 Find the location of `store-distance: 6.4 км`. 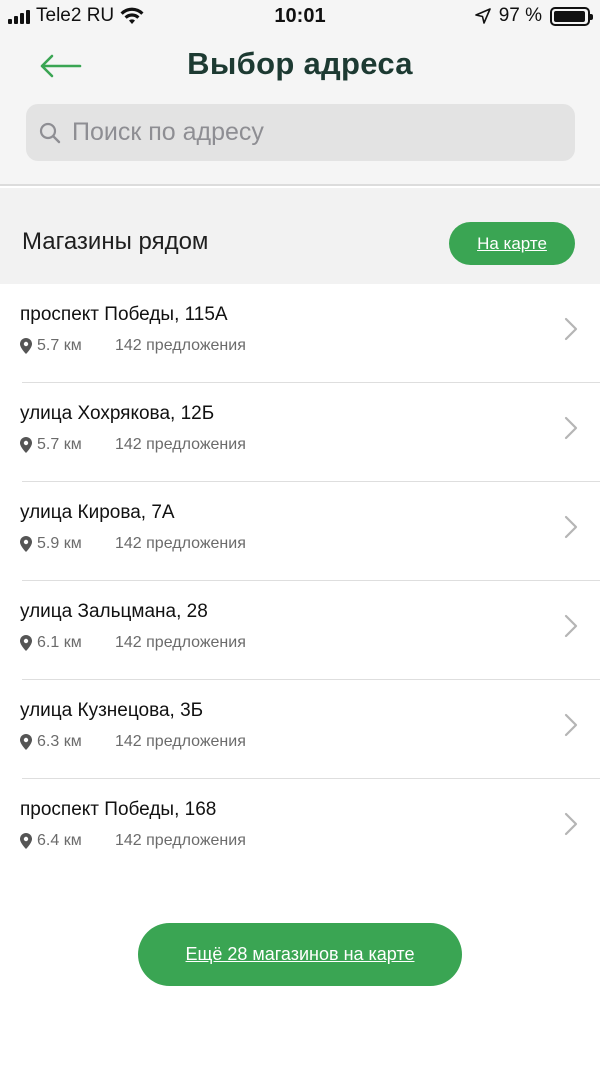

store-distance: 6.4 км is located at coordinates (59, 840).